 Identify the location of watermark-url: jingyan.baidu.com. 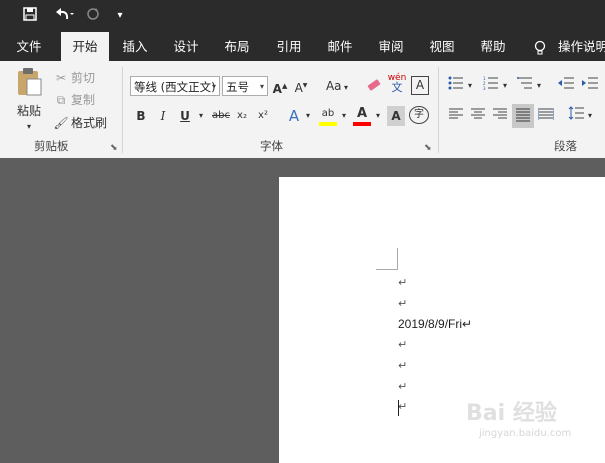
(525, 433).